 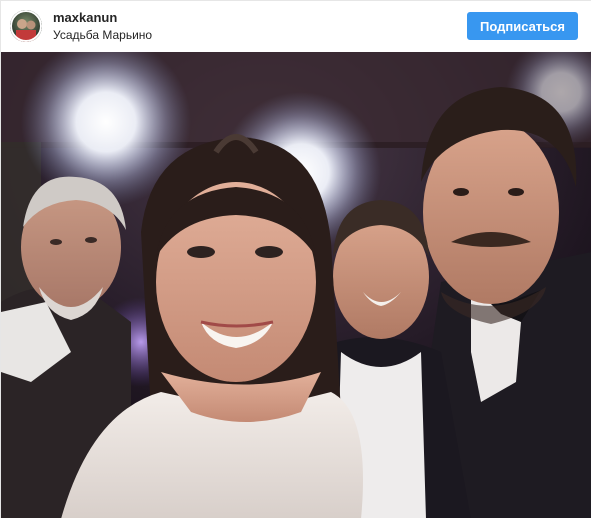 I want to click on follow-button: Подписаться, so click(x=522, y=26).